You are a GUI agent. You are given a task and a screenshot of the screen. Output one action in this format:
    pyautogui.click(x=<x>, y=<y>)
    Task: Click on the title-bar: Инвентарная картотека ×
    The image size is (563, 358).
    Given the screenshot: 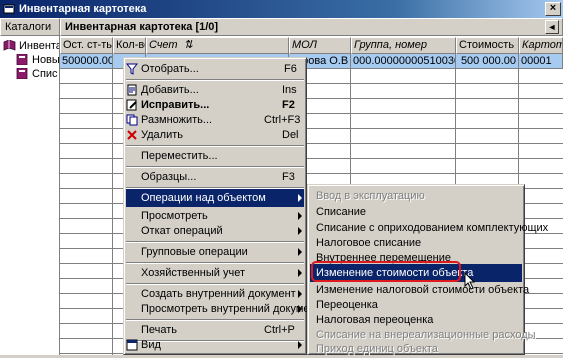 What is the action you would take?
    pyautogui.click(x=281, y=9)
    